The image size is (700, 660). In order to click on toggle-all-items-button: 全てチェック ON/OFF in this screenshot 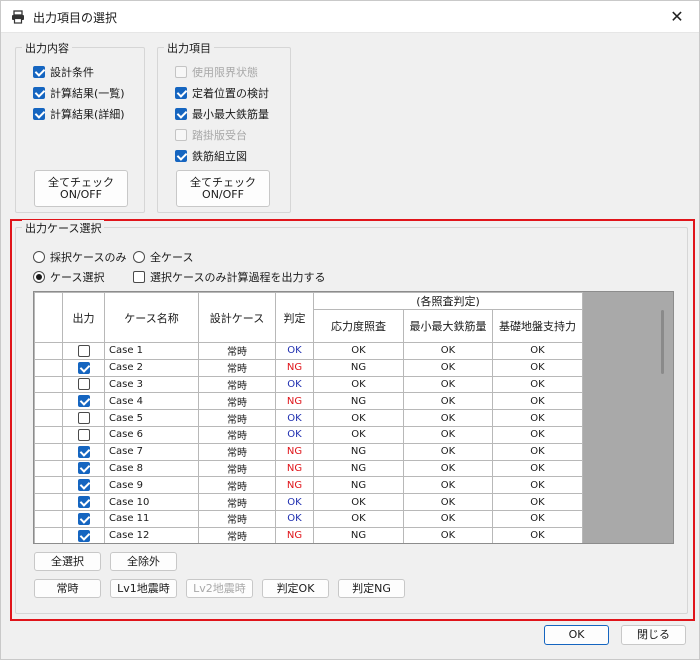, I will do `click(223, 188)`.